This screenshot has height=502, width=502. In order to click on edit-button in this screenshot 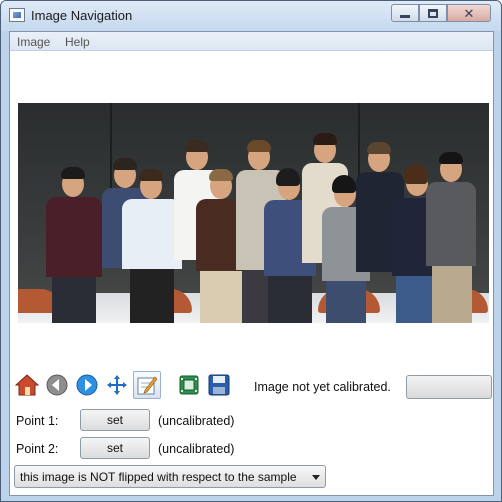, I will do `click(147, 385)`.